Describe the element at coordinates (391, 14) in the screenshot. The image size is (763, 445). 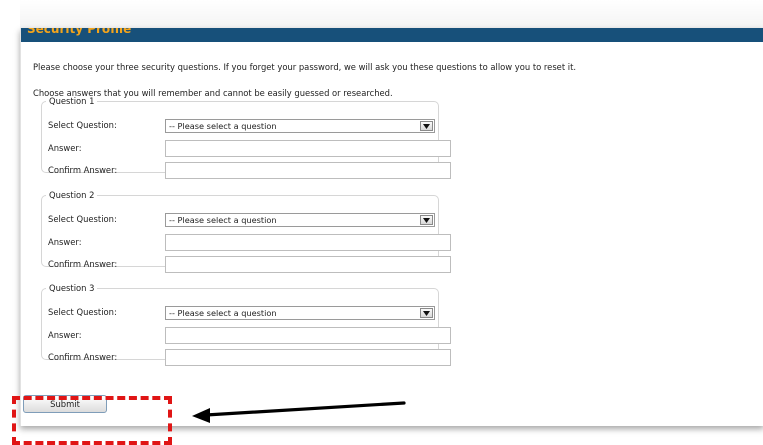
I see `window-frame` at that location.